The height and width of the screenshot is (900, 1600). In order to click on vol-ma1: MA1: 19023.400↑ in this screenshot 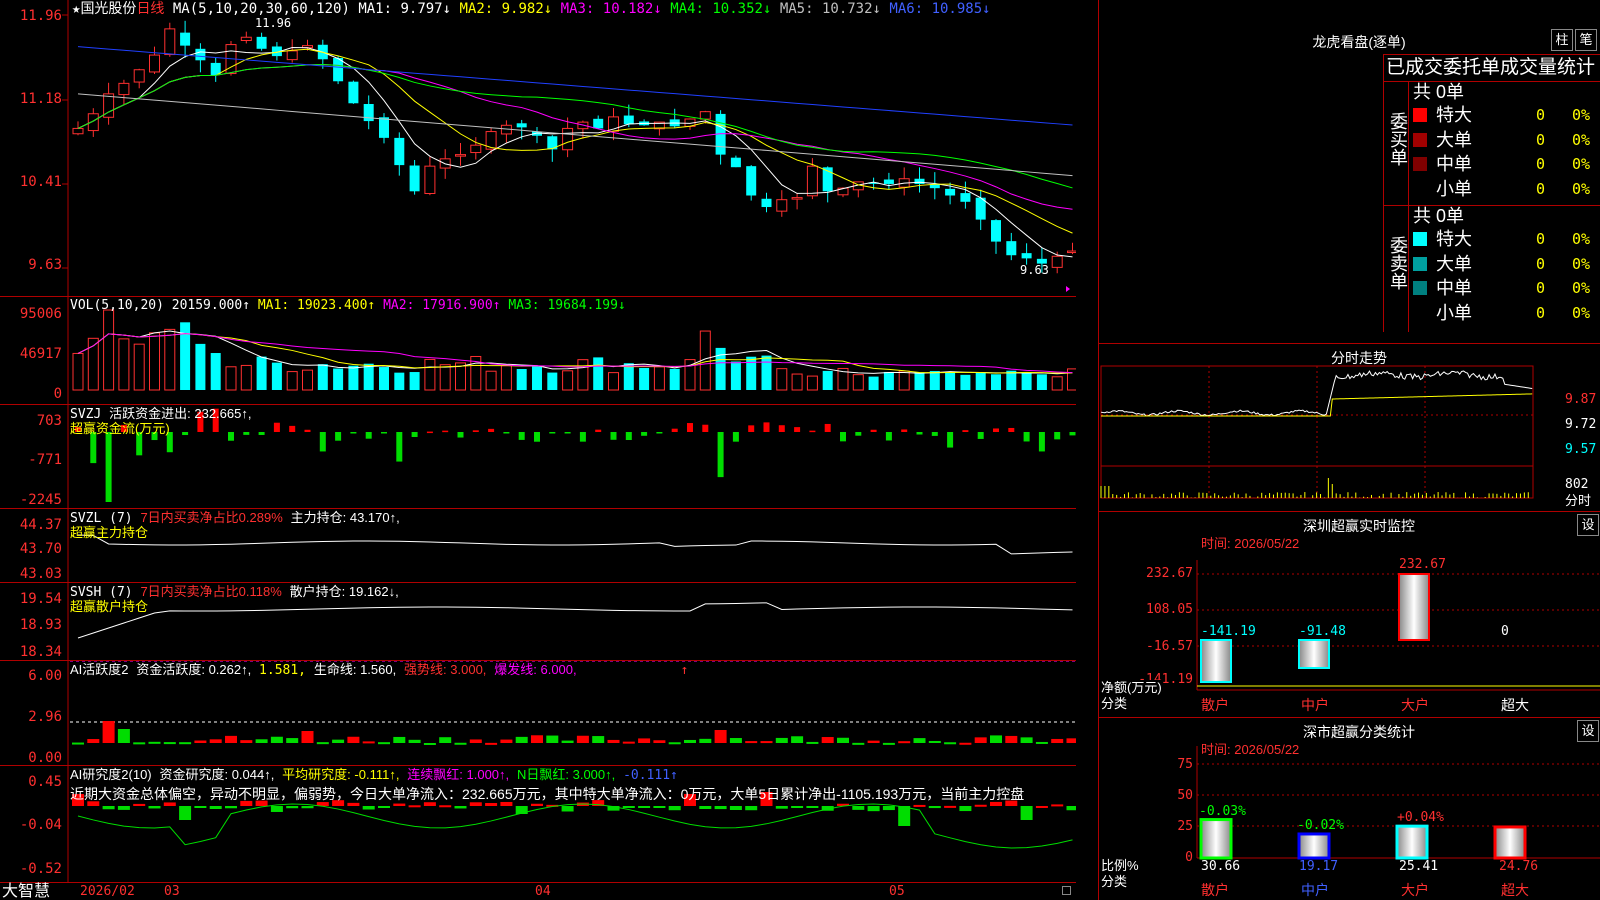, I will do `click(316, 305)`.